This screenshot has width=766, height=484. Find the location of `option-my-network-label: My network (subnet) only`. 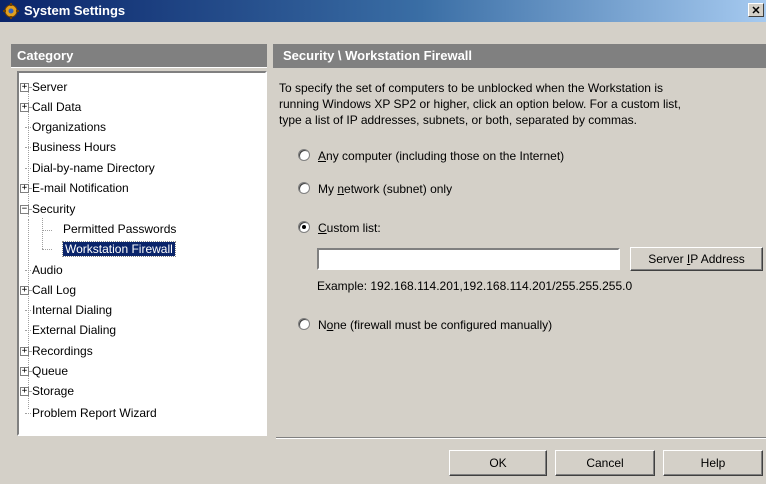

option-my-network-label: My network (subnet) only is located at coordinates (385, 189).